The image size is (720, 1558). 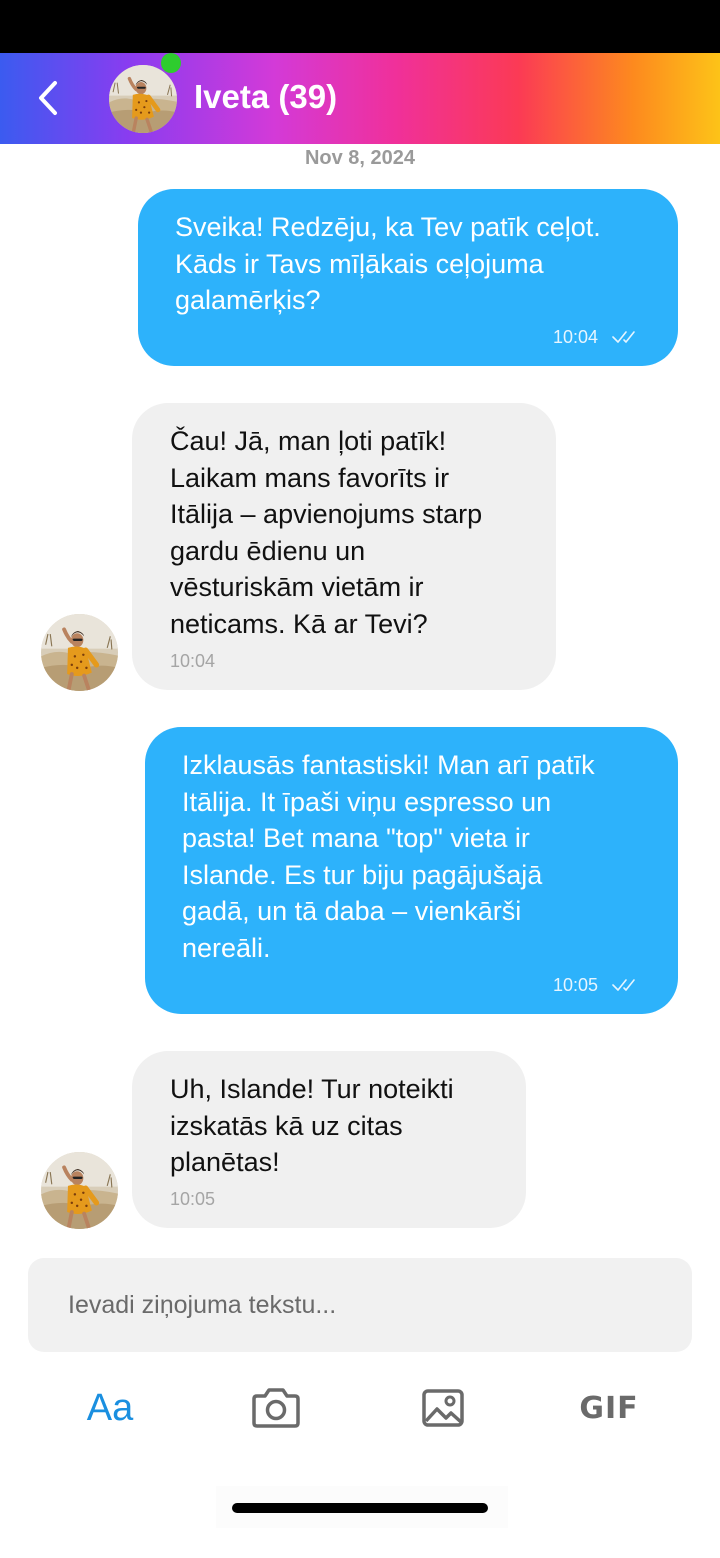 I want to click on gallery-button, so click(x=443, y=1408).